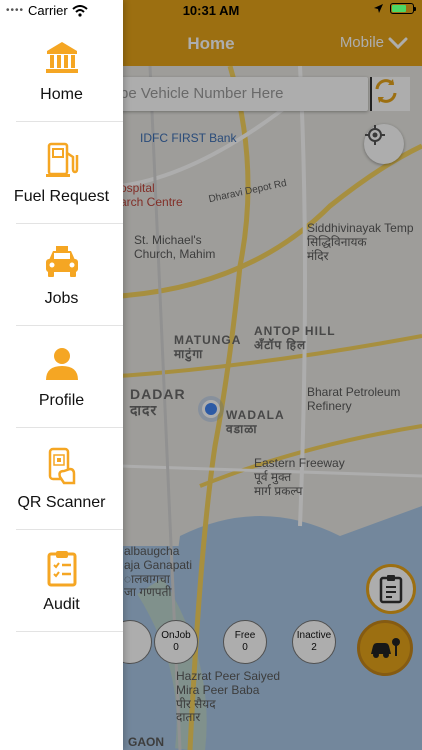  I want to click on menu-label: QR Scanner, so click(61, 502).